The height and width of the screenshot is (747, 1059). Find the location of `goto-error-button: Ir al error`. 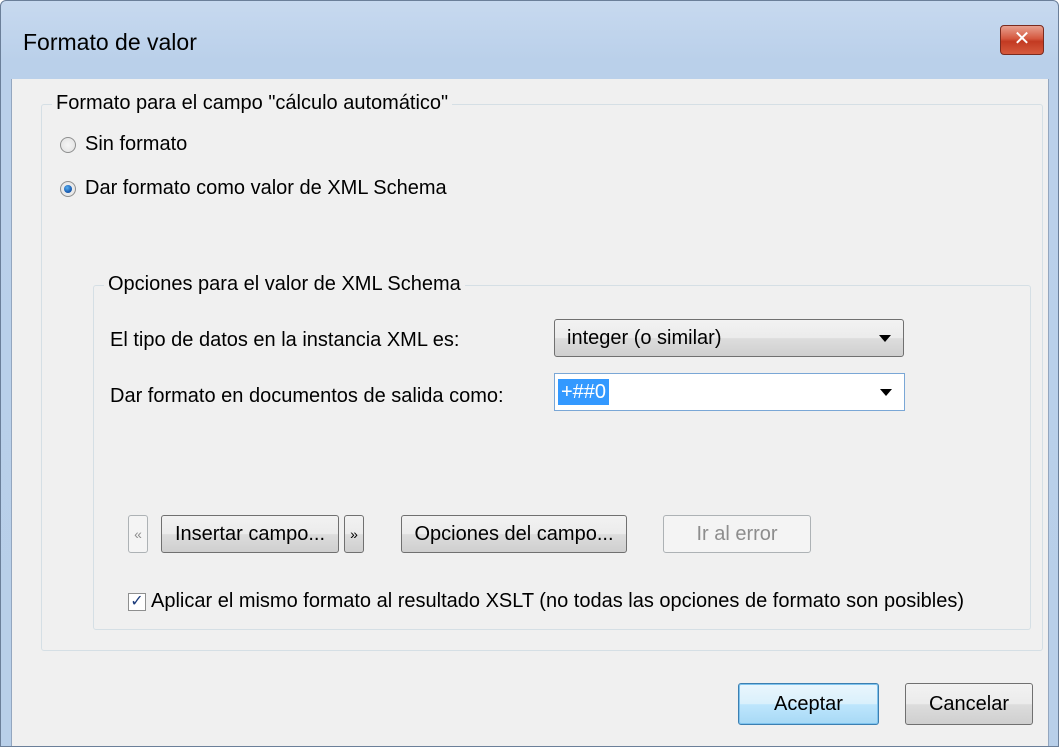

goto-error-button: Ir al error is located at coordinates (737, 534).